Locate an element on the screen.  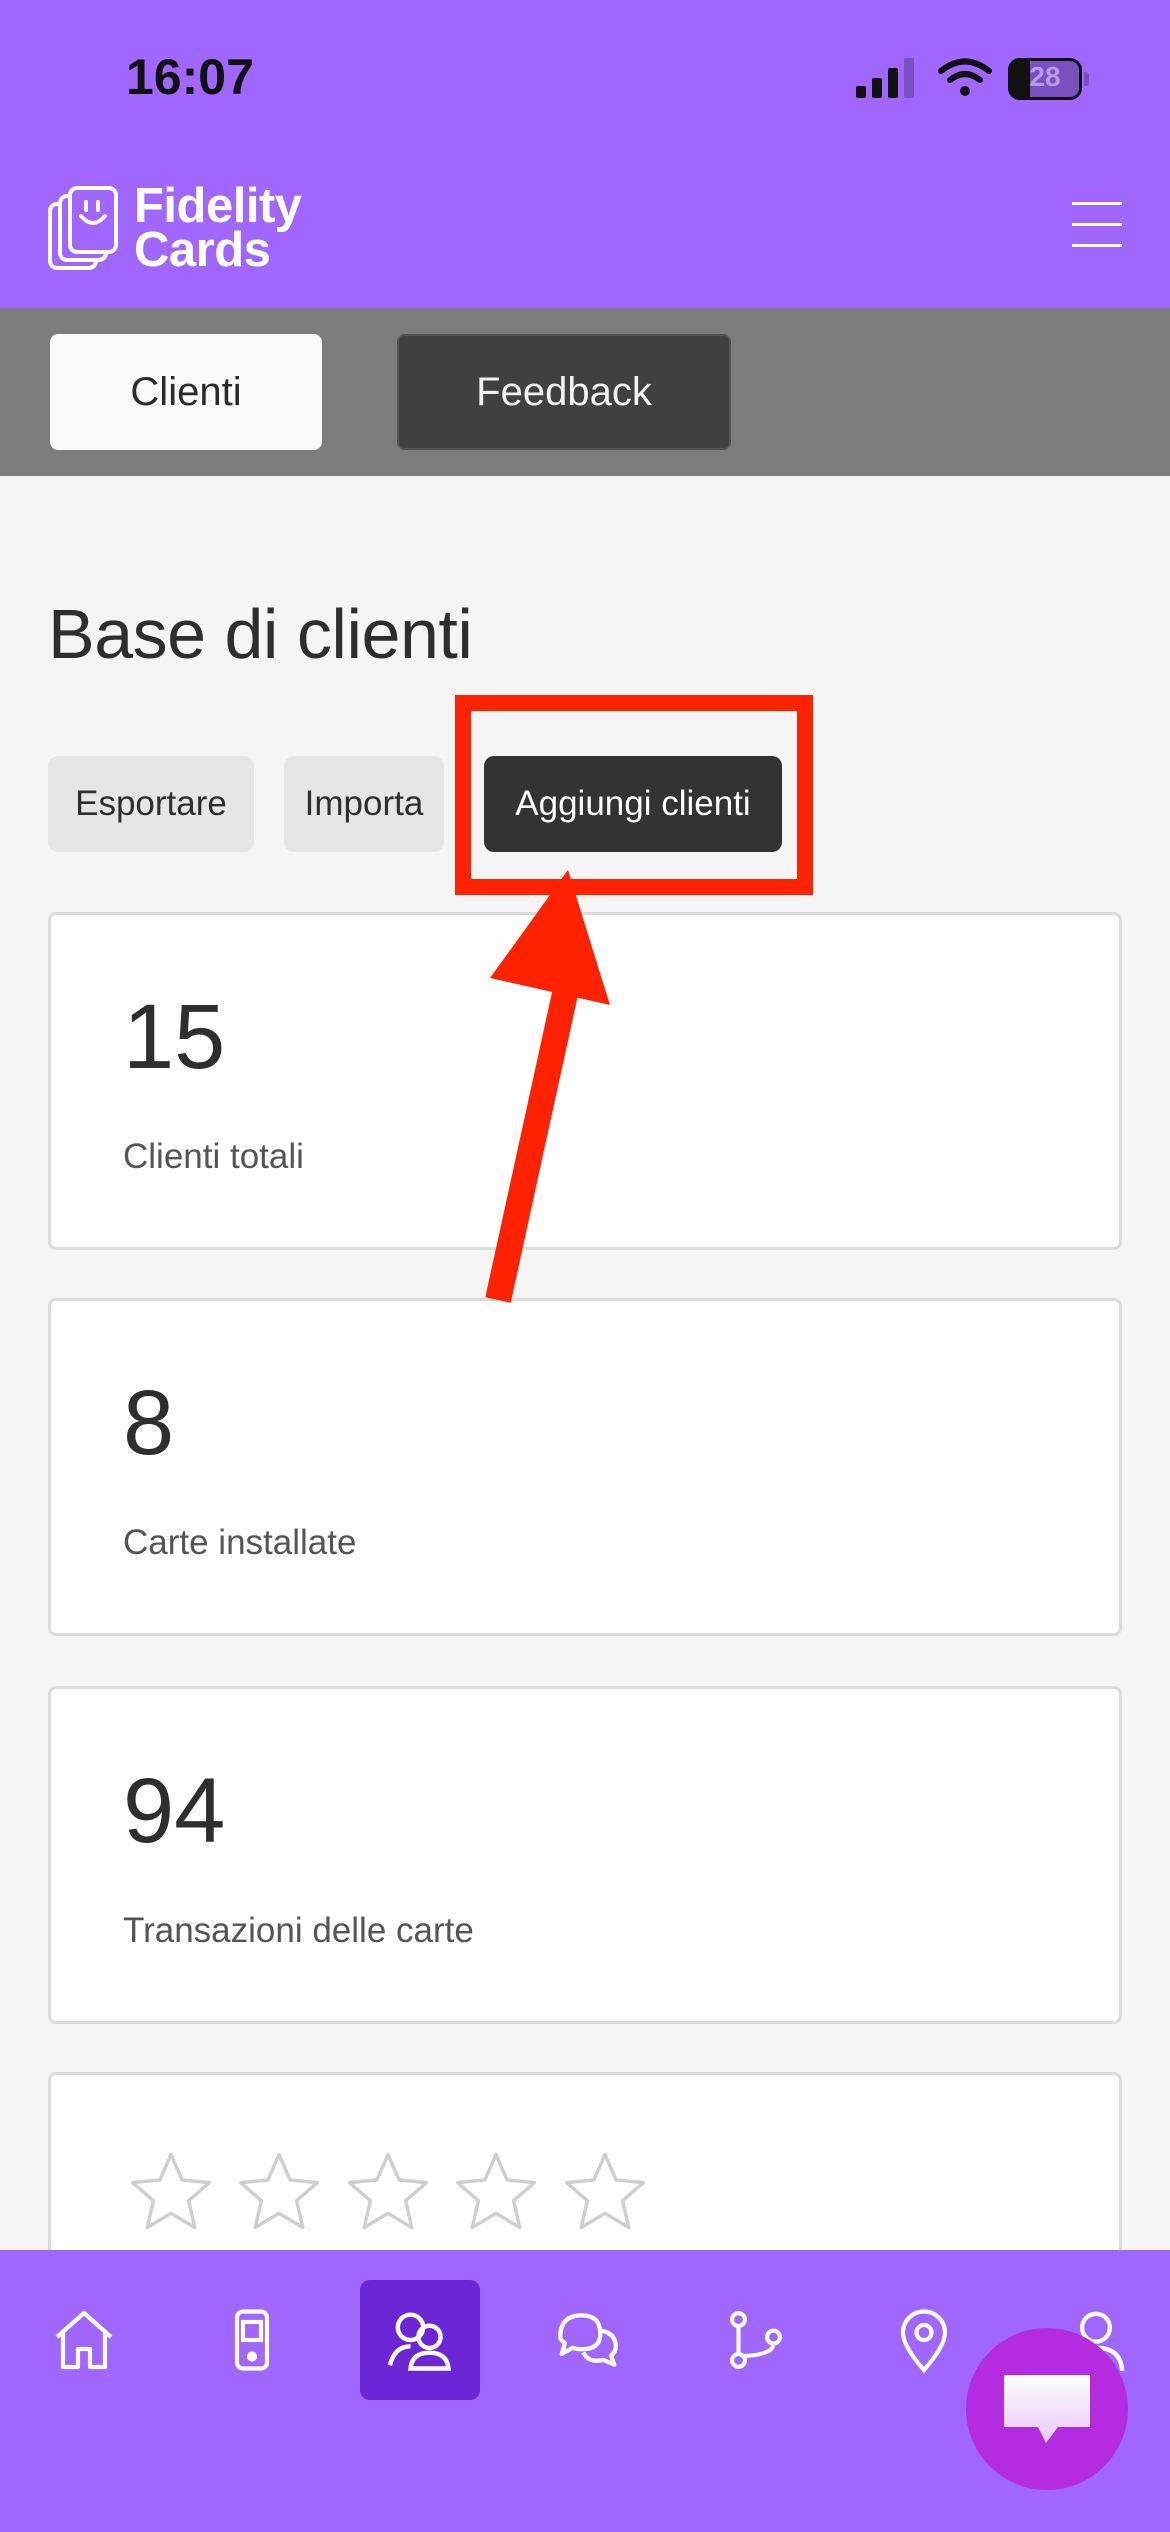
chat-icon is located at coordinates (588, 2340).